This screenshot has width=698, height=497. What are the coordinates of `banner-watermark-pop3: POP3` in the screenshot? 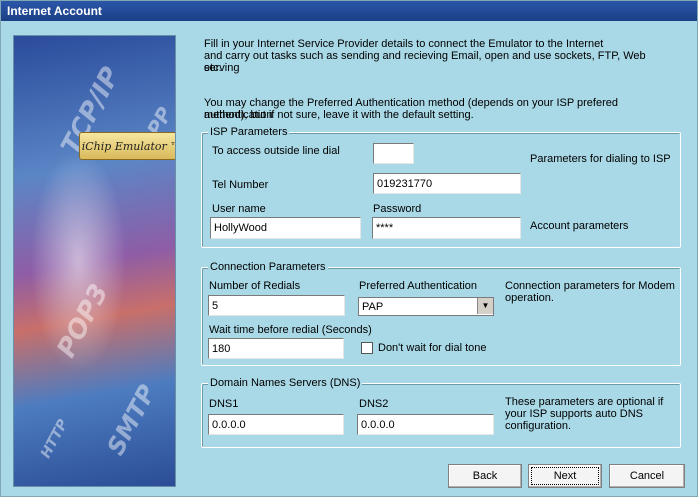 It's located at (83, 321).